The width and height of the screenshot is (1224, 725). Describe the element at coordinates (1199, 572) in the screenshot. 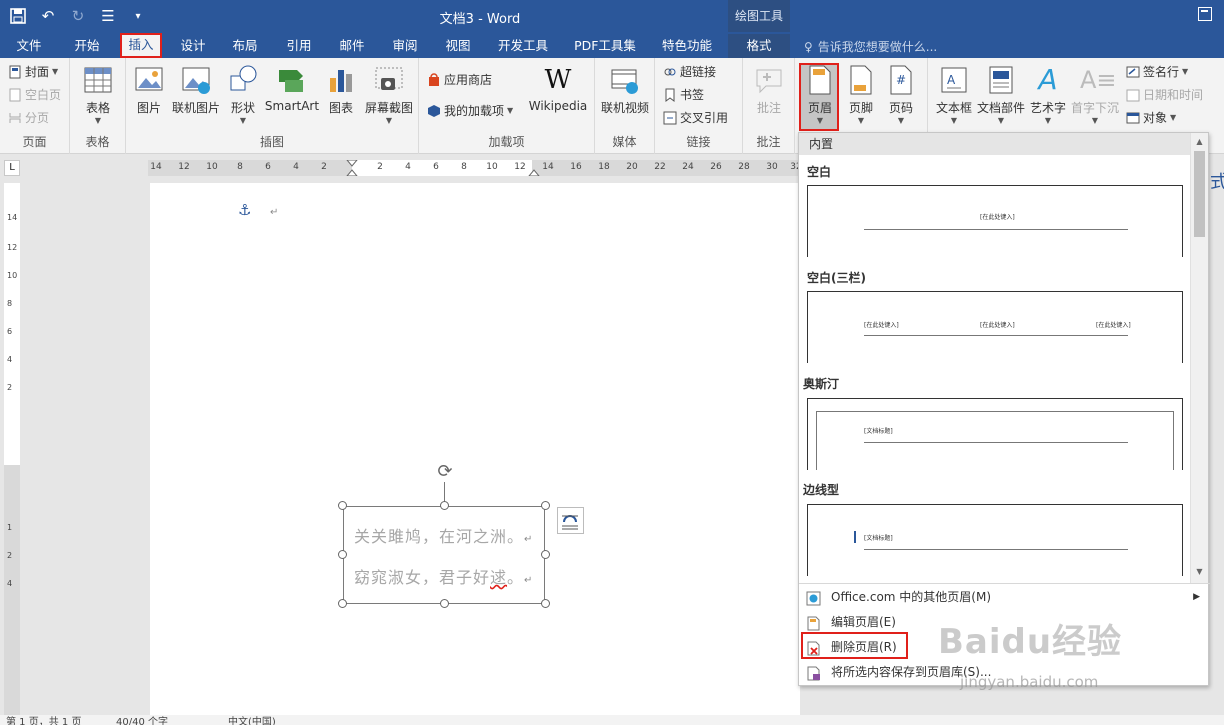

I see `scroll-down-icon: ▼` at that location.